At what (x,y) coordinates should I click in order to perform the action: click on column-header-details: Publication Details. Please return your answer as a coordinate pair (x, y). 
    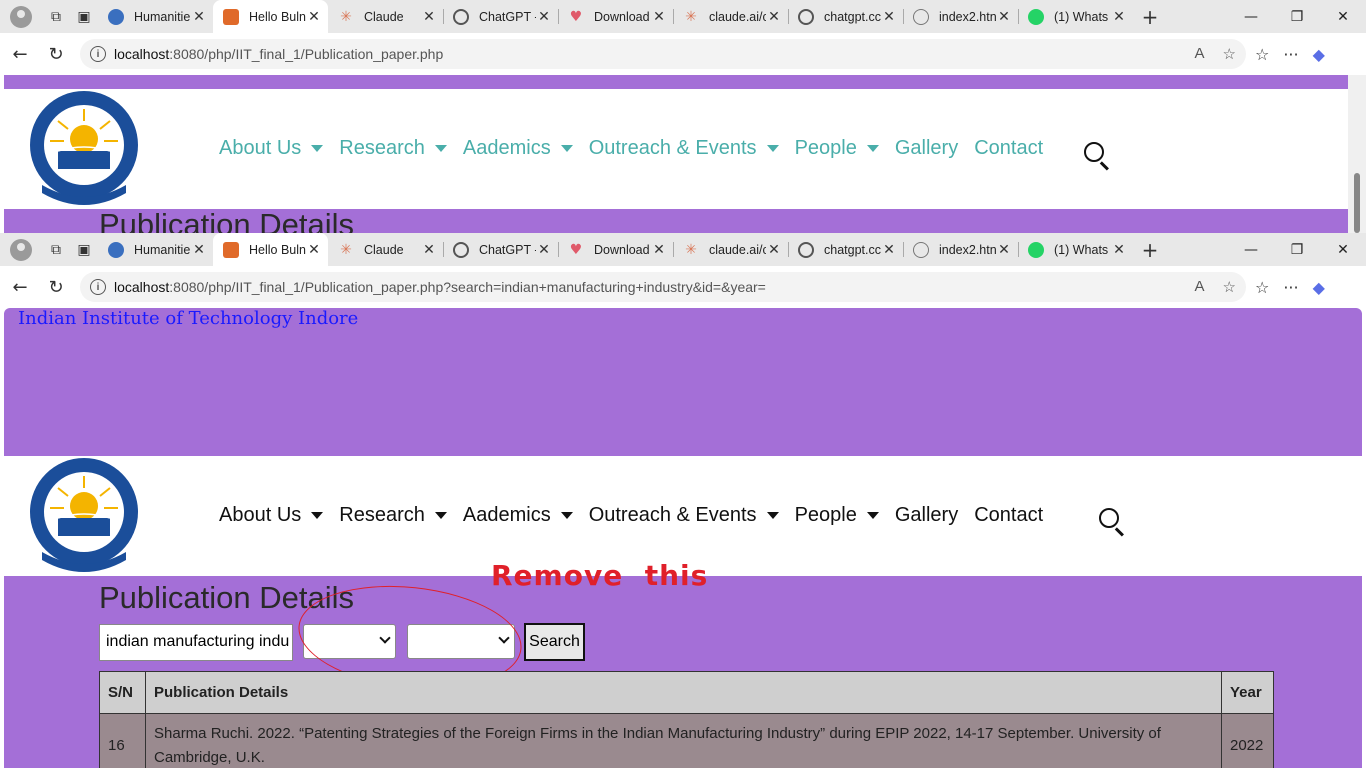
    Looking at the image, I should click on (683, 692).